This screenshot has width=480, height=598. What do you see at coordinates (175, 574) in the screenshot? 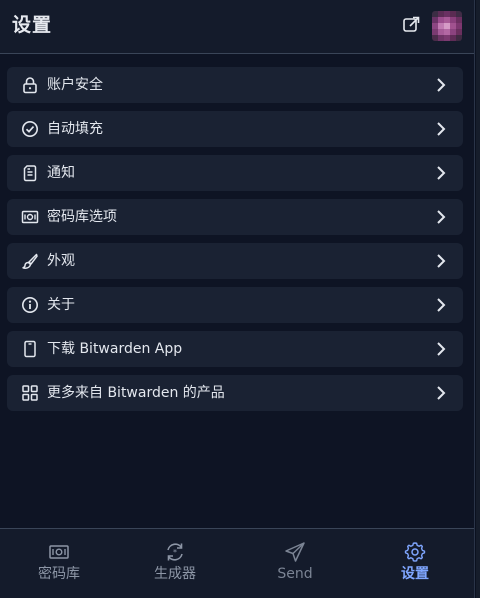
I see `nav-label: 生成器` at bounding box center [175, 574].